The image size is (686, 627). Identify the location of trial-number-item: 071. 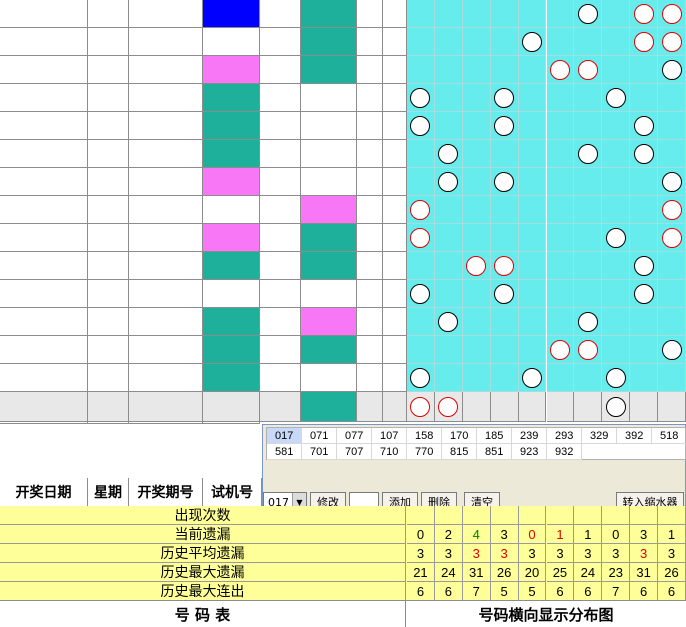
(319, 436).